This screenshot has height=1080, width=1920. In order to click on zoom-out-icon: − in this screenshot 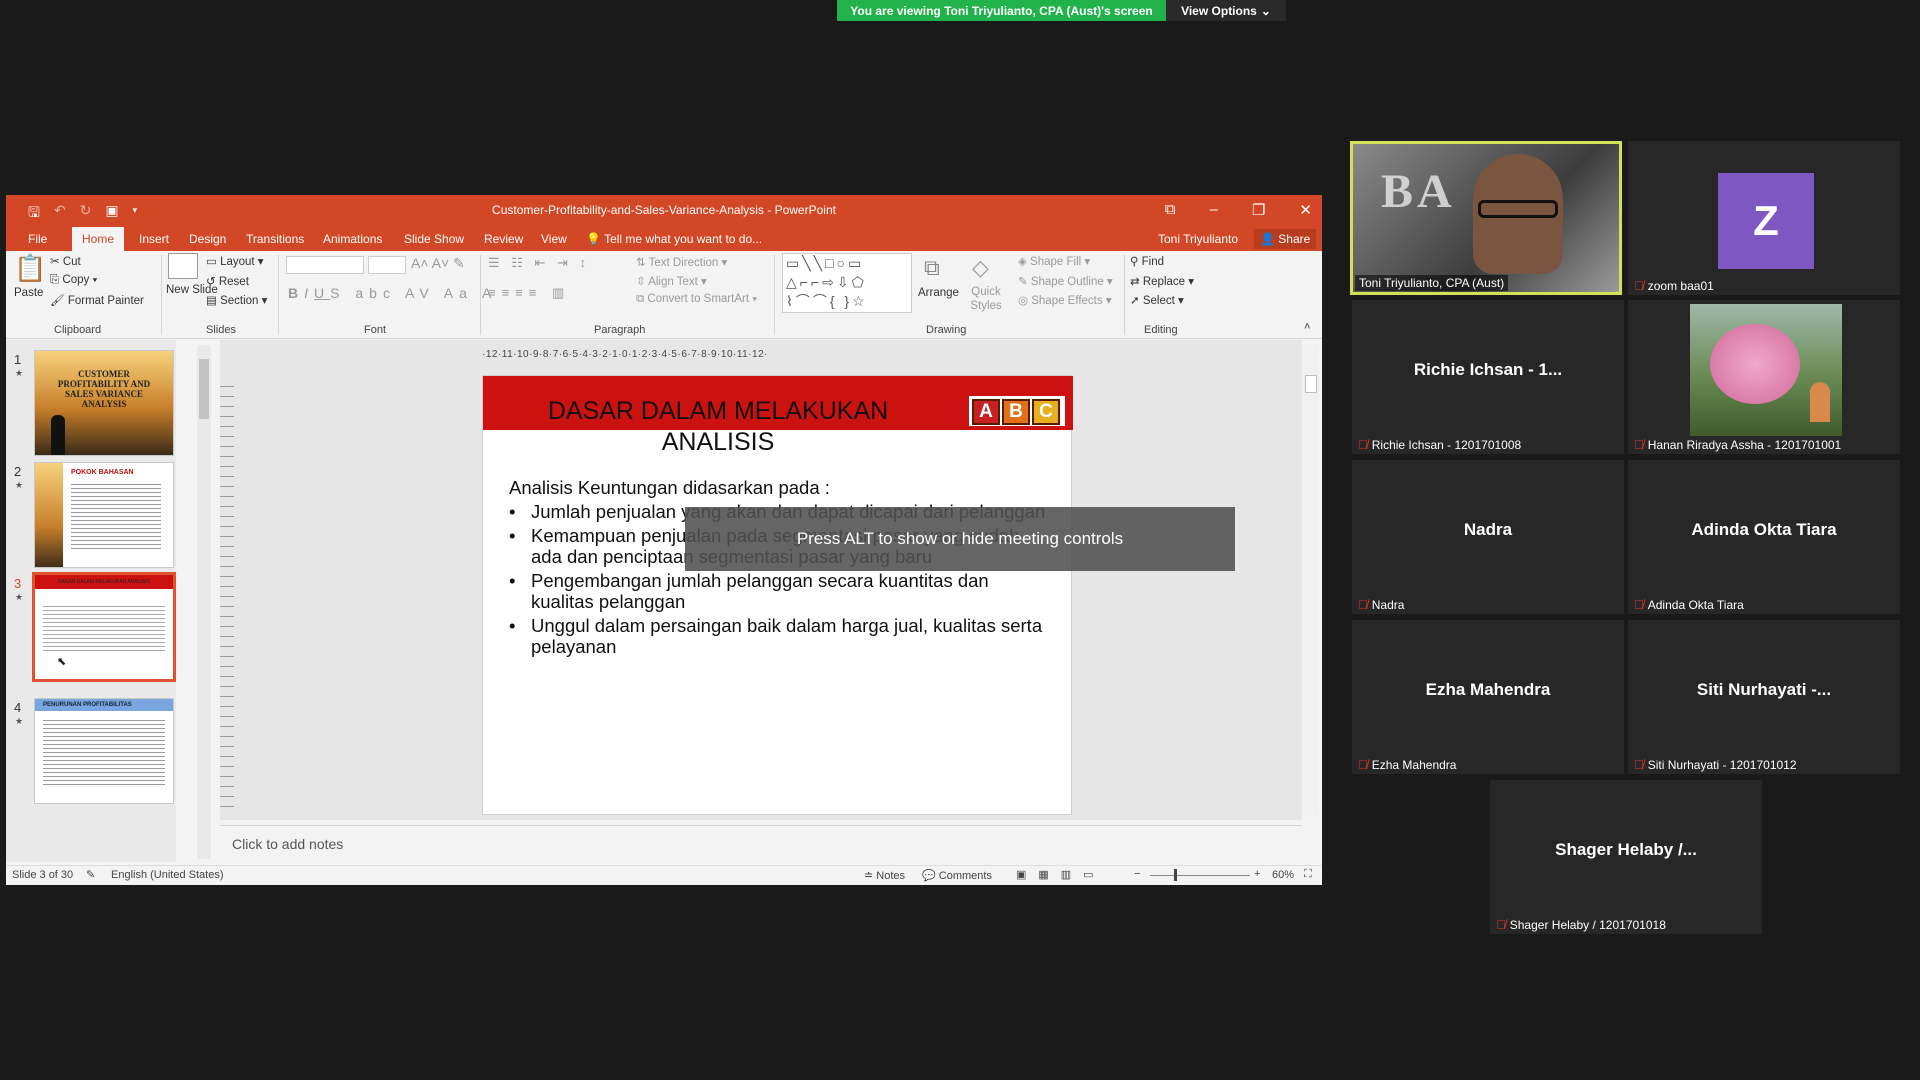, I will do `click(1137, 874)`.